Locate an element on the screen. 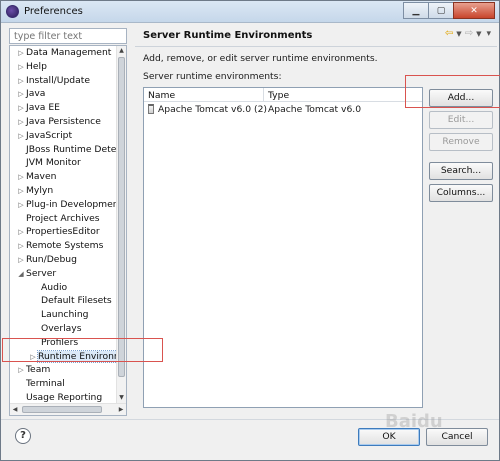  runtime-type: Apache Tomcat v6.0 is located at coordinates (315, 109).